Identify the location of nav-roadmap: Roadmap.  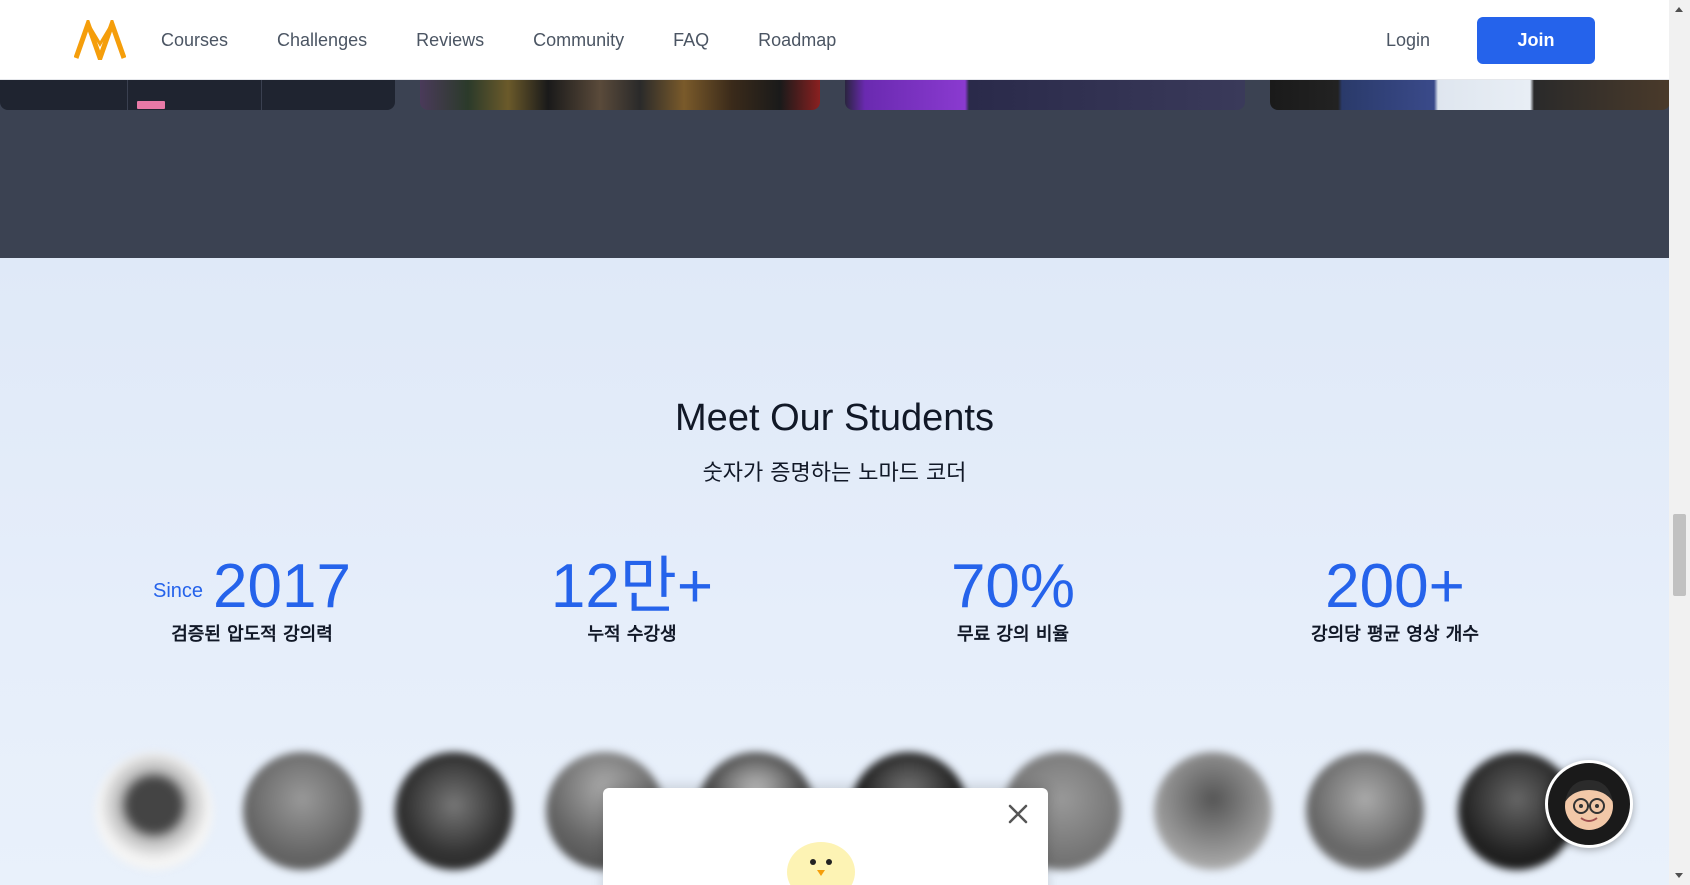
(797, 40).